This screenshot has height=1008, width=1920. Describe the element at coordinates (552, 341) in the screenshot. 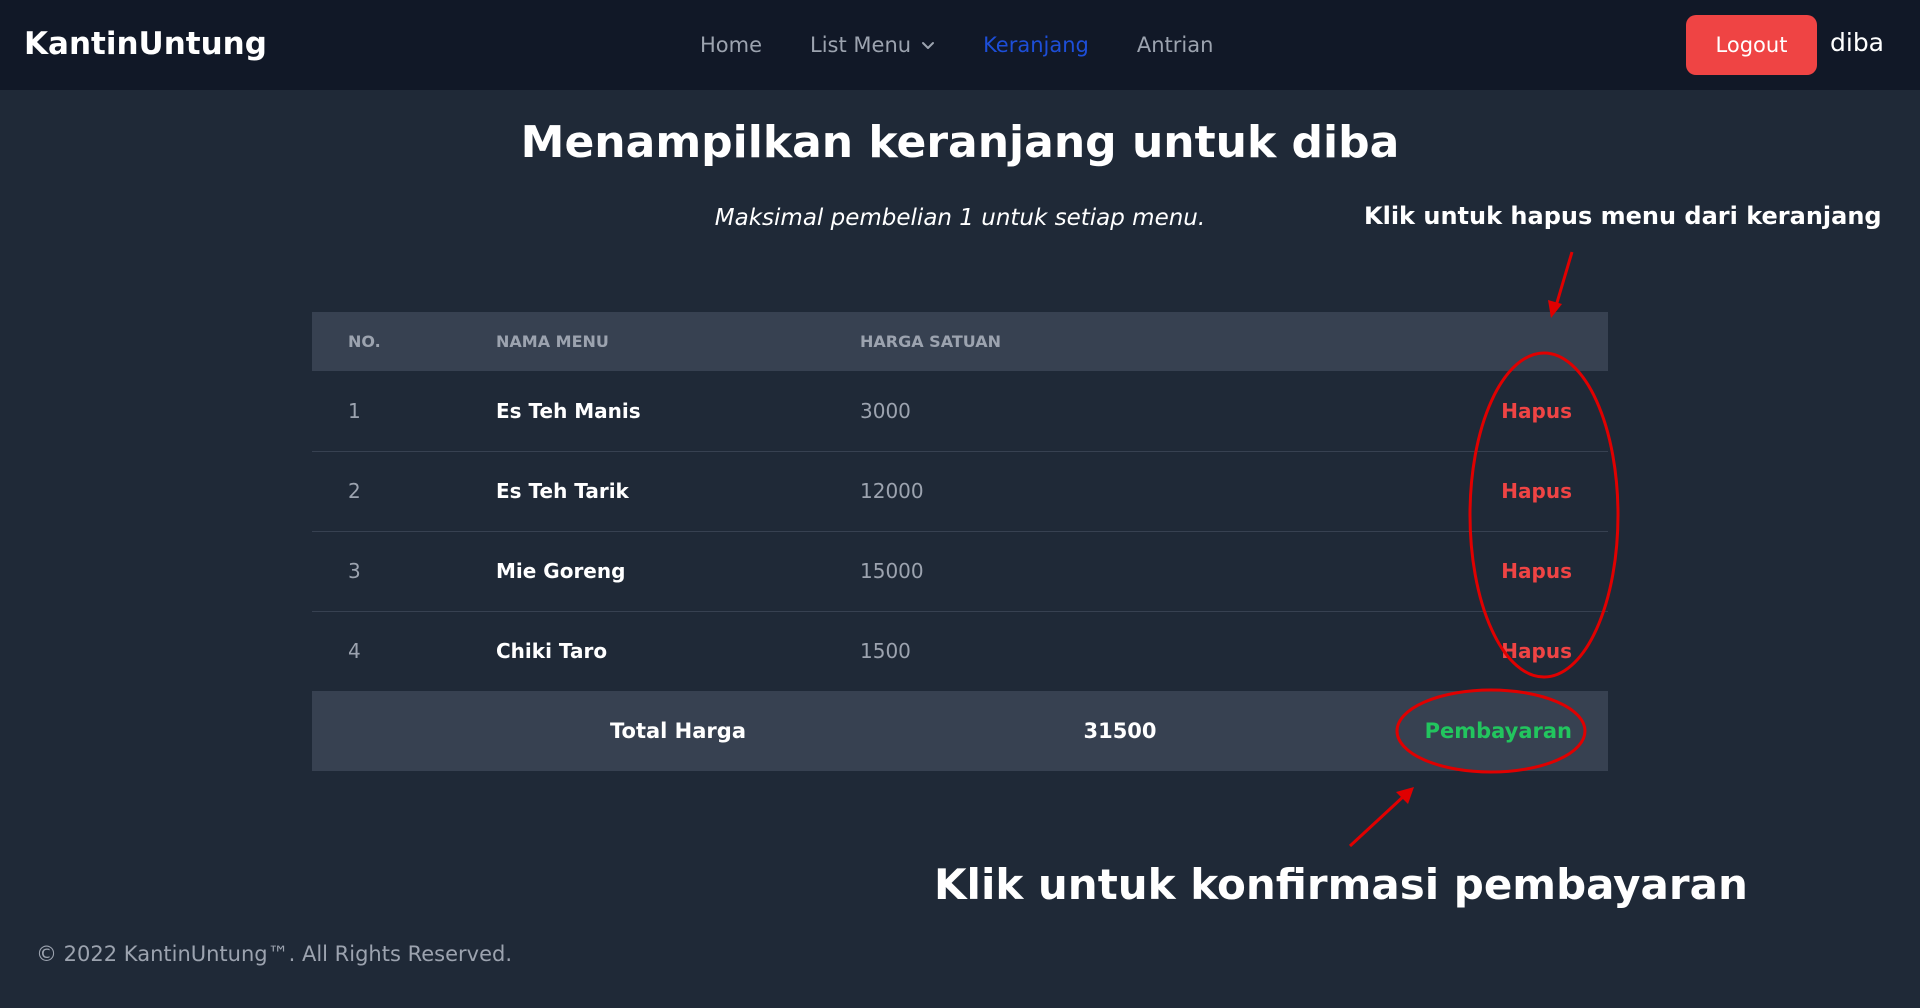

I see `header-name: NAMA MENU` at that location.